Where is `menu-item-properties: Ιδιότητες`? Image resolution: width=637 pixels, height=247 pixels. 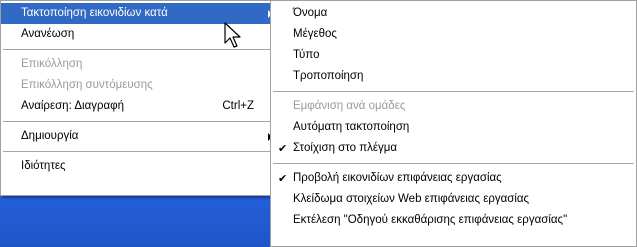
menu-item-properties: Ιδιότητες is located at coordinates (140, 166).